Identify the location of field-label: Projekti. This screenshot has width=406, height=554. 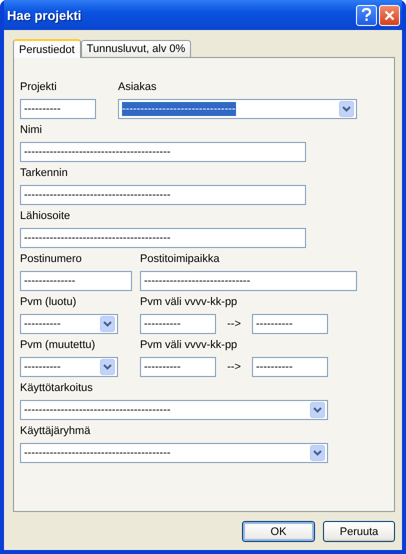
(39, 87).